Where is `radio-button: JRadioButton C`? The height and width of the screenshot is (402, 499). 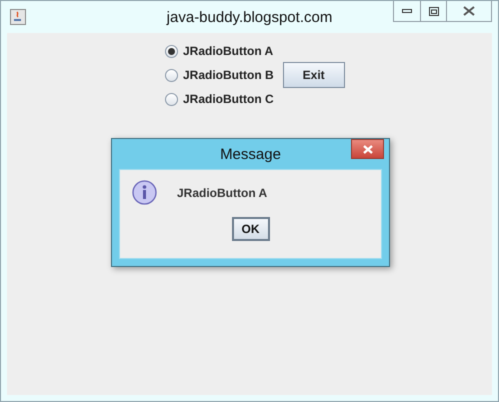 radio-button: JRadioButton C is located at coordinates (219, 99).